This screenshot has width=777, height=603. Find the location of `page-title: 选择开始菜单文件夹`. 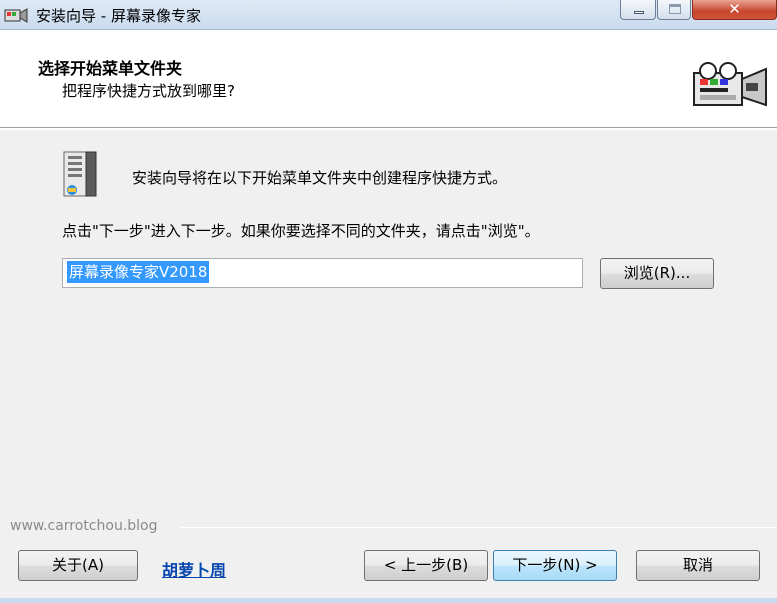

page-title: 选择开始菜单文件夹 is located at coordinates (110, 68).